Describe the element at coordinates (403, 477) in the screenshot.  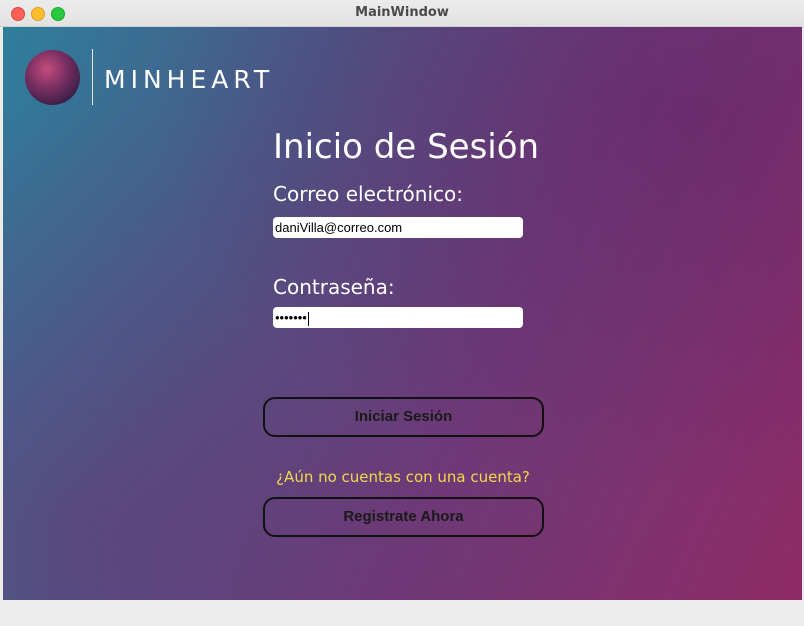
I see `no-account-link: ¿Aún no cuentas con una cuenta?` at that location.